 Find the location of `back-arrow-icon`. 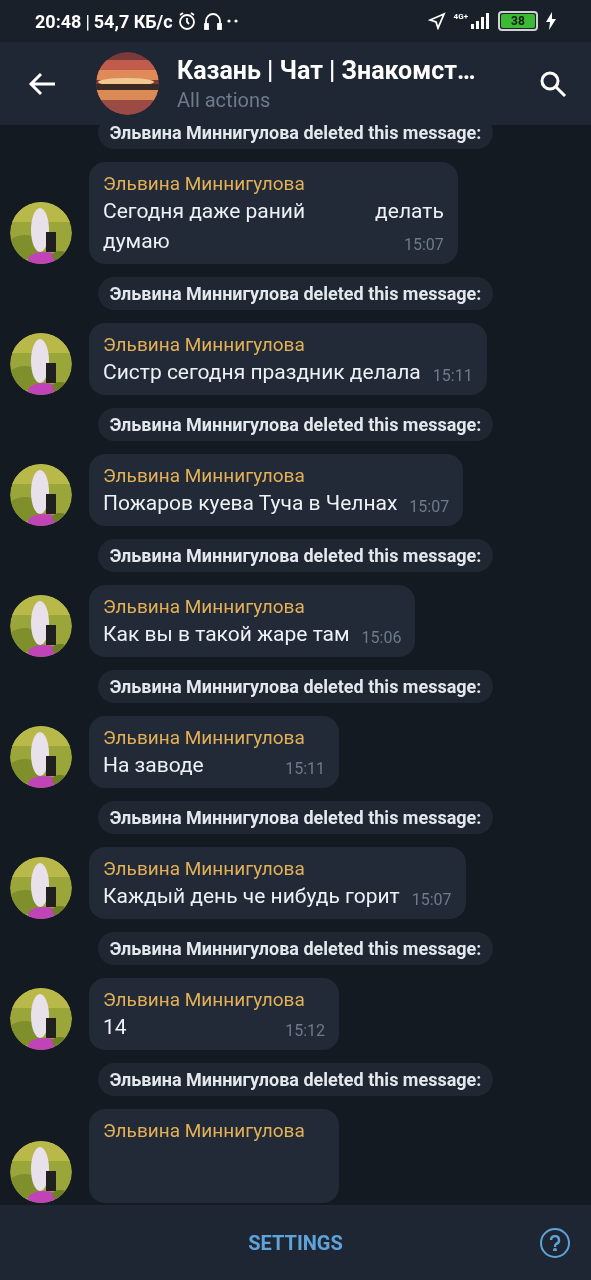

back-arrow-icon is located at coordinates (42, 83).